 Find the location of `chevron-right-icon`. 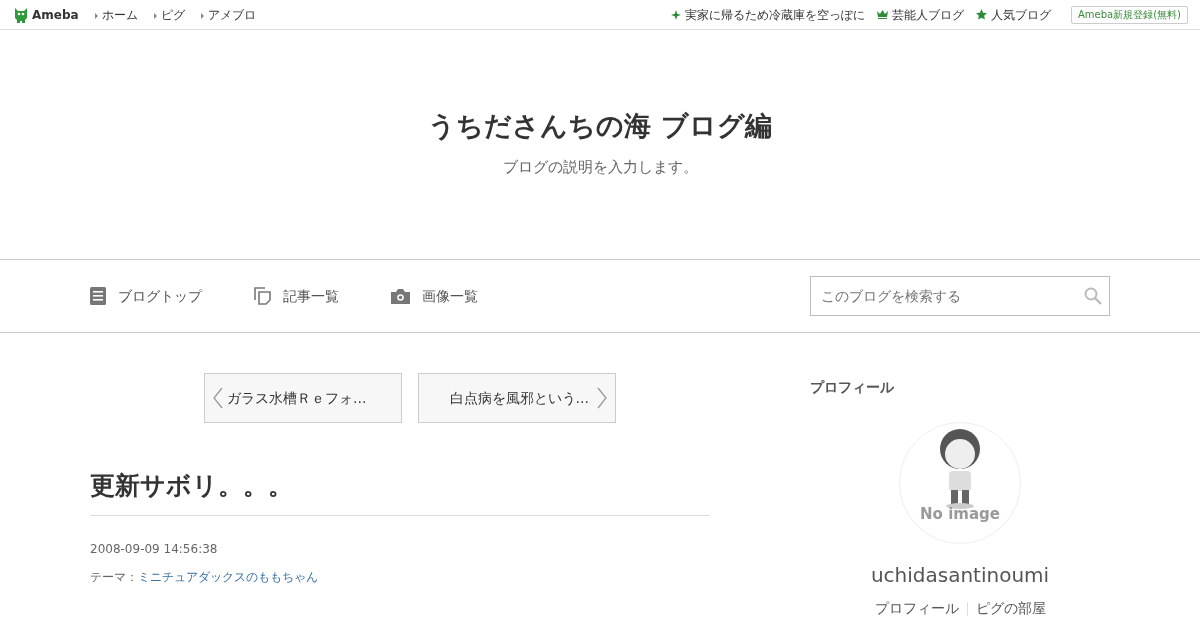

chevron-right-icon is located at coordinates (602, 398).